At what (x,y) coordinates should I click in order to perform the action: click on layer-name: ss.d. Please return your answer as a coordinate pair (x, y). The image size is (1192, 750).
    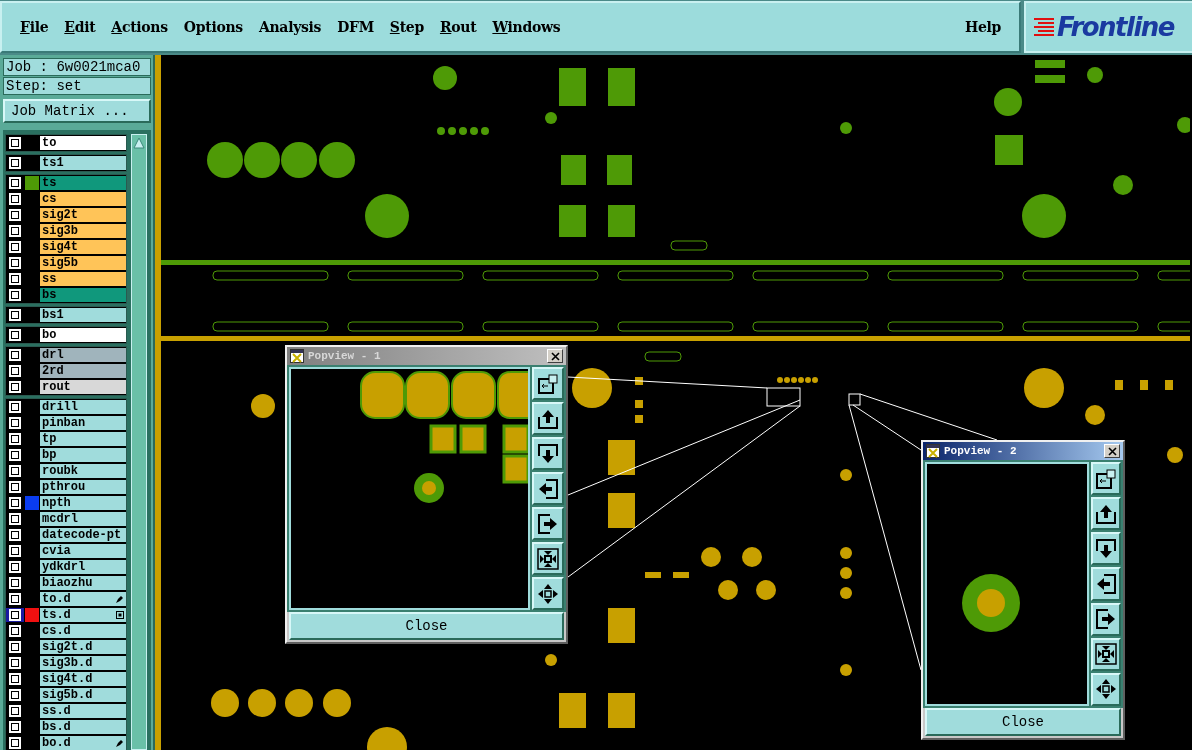
    Looking at the image, I should click on (83, 711).